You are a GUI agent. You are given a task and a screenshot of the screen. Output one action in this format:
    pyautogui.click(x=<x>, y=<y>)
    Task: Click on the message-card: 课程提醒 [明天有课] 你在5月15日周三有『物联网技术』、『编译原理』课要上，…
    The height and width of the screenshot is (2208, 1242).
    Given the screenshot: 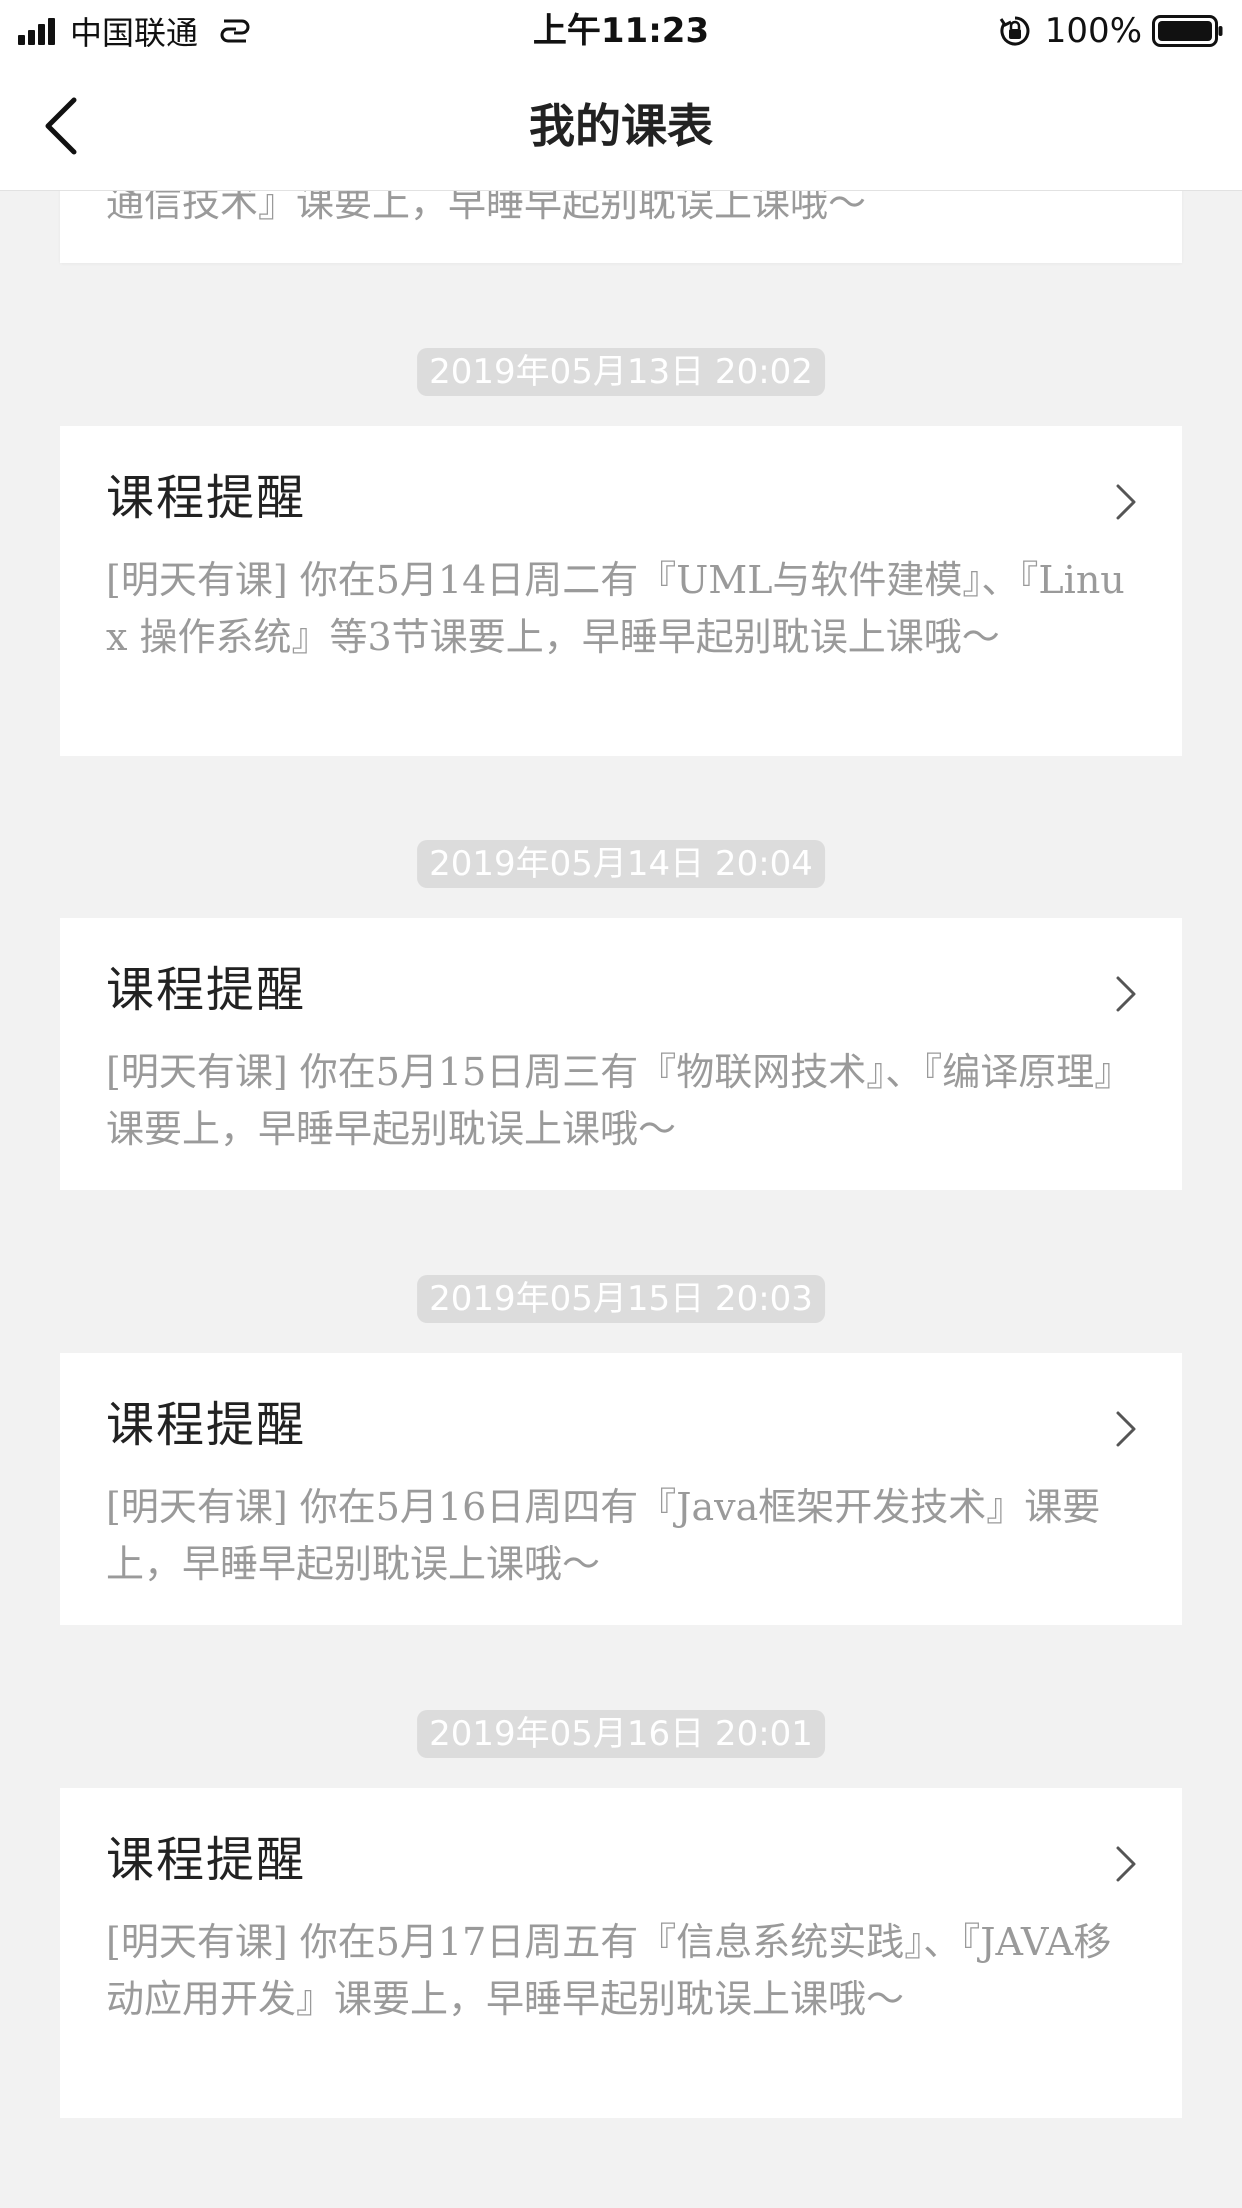 What is the action you would take?
    pyautogui.click(x=621, y=1054)
    